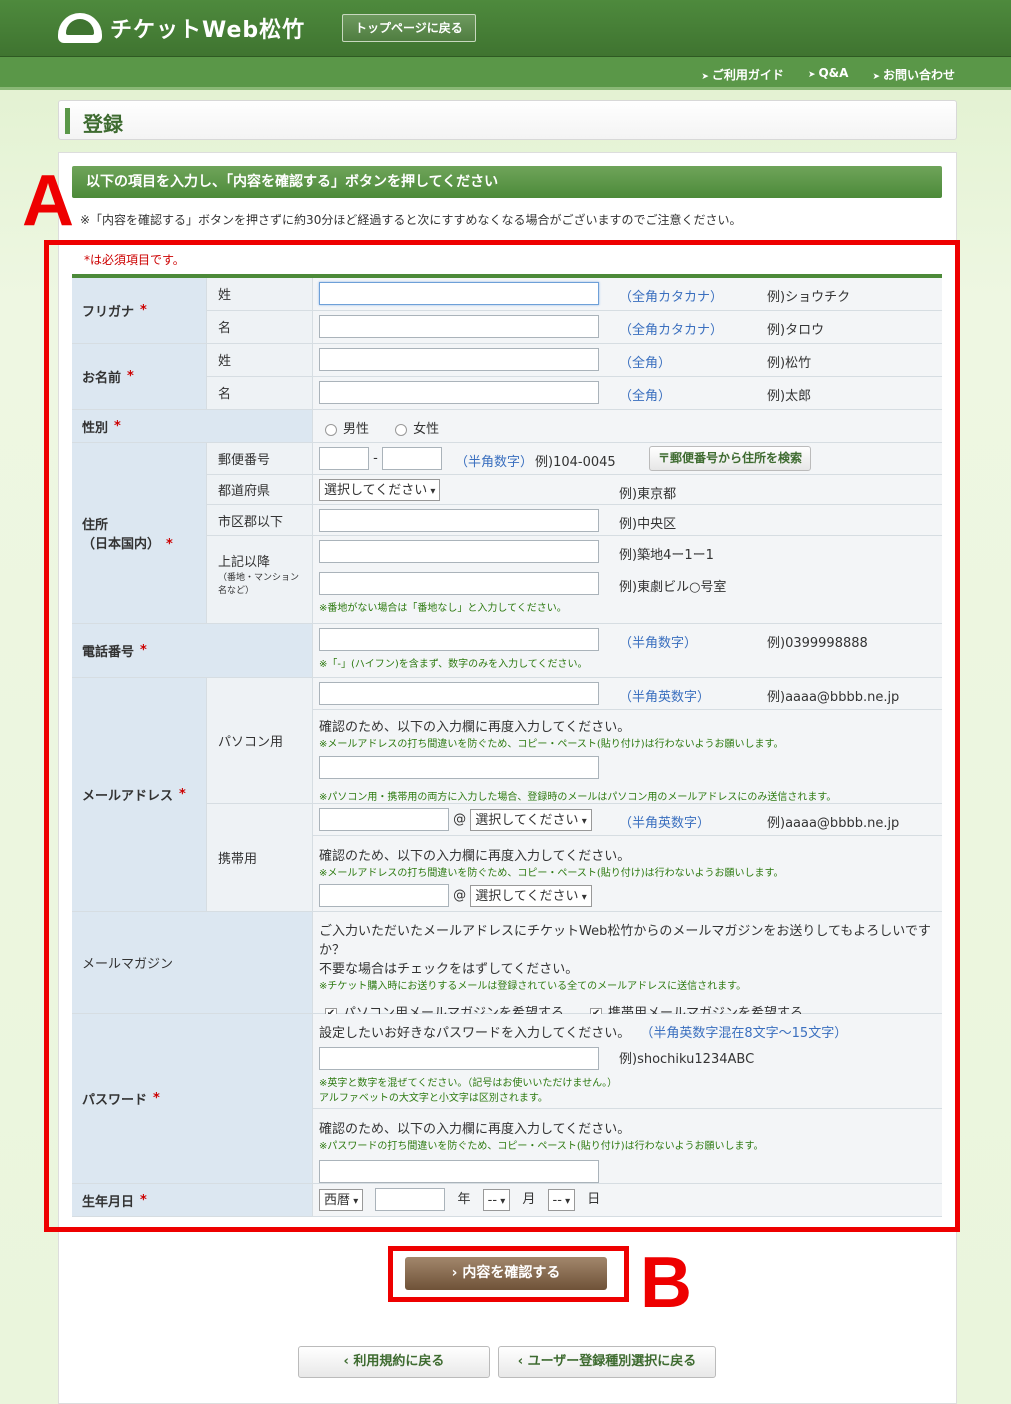 Image resolution: width=1011 pixels, height=1404 pixels. Describe the element at coordinates (409, 28) in the screenshot. I see `back-to-top-button: トップページに戻る` at that location.